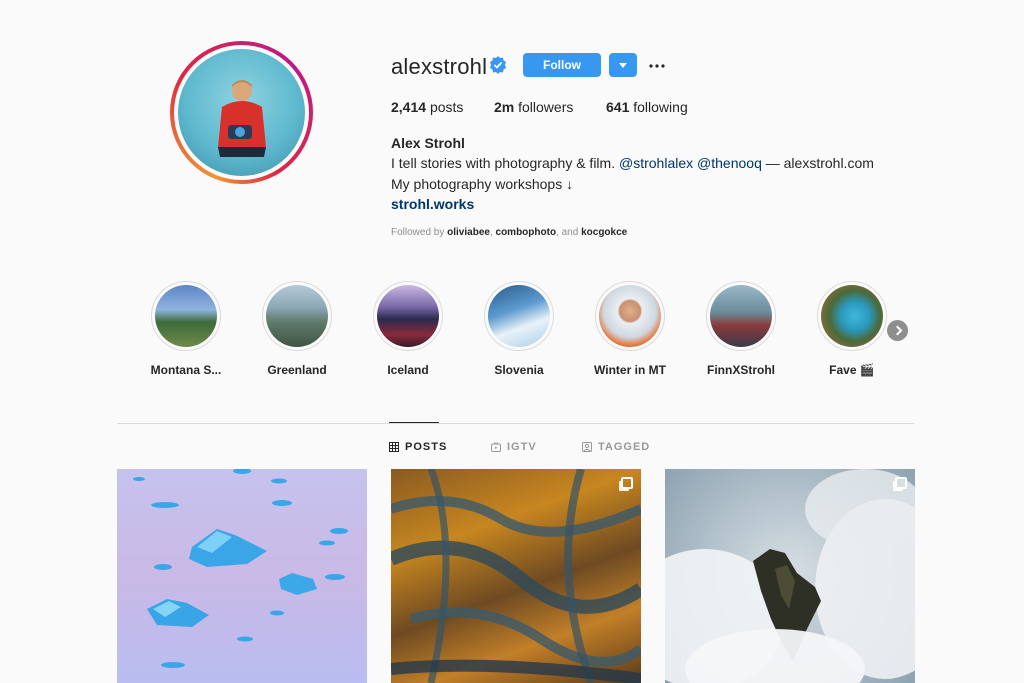 Image resolution: width=1024 pixels, height=683 pixels. Describe the element at coordinates (504, 107) in the screenshot. I see `followers-count-value: 2m` at that location.